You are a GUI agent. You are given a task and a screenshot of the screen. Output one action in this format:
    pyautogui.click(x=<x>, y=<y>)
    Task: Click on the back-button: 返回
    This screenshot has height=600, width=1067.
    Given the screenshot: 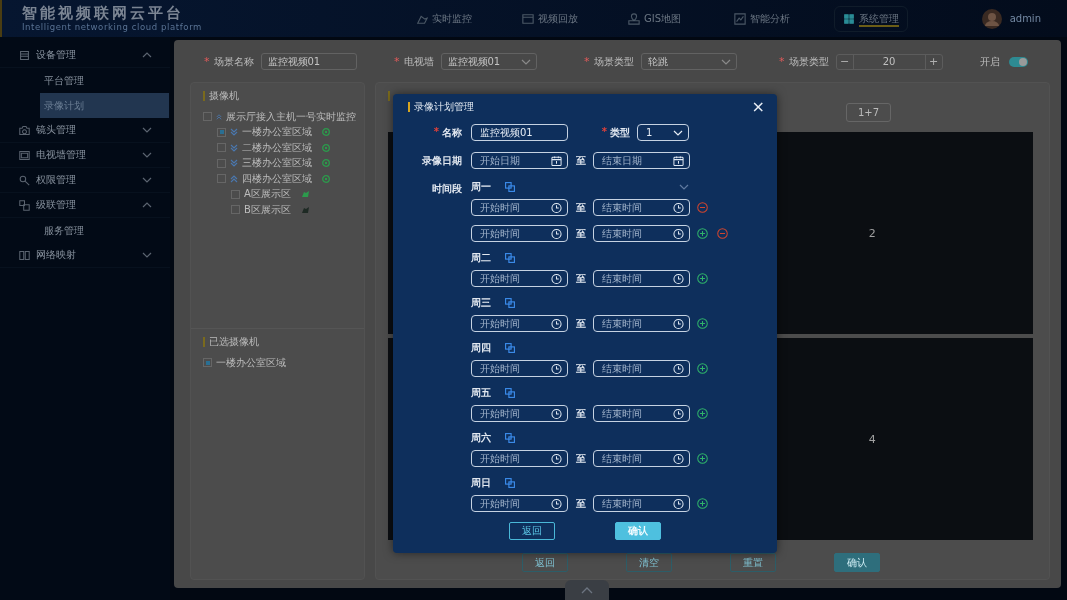 What is the action you would take?
    pyautogui.click(x=532, y=531)
    